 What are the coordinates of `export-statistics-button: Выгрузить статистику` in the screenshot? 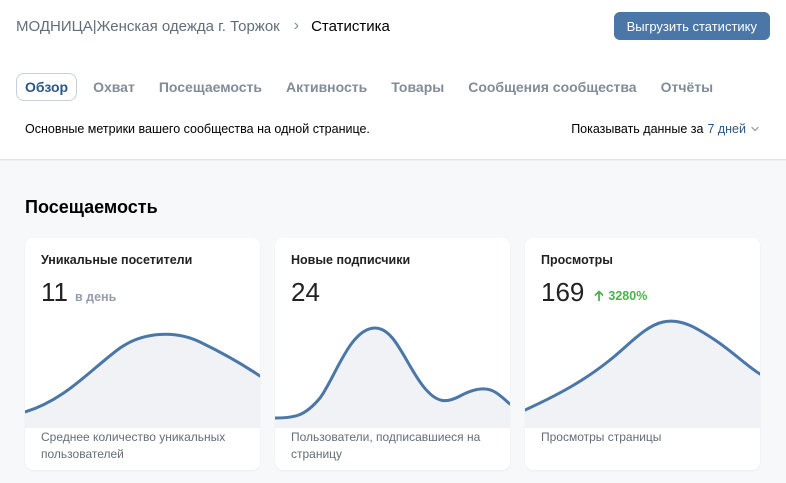 It's located at (691, 26).